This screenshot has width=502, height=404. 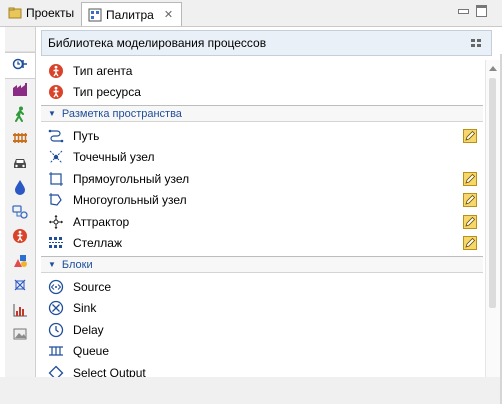 I want to click on sidebar-item-fluid, so click(x=20, y=189).